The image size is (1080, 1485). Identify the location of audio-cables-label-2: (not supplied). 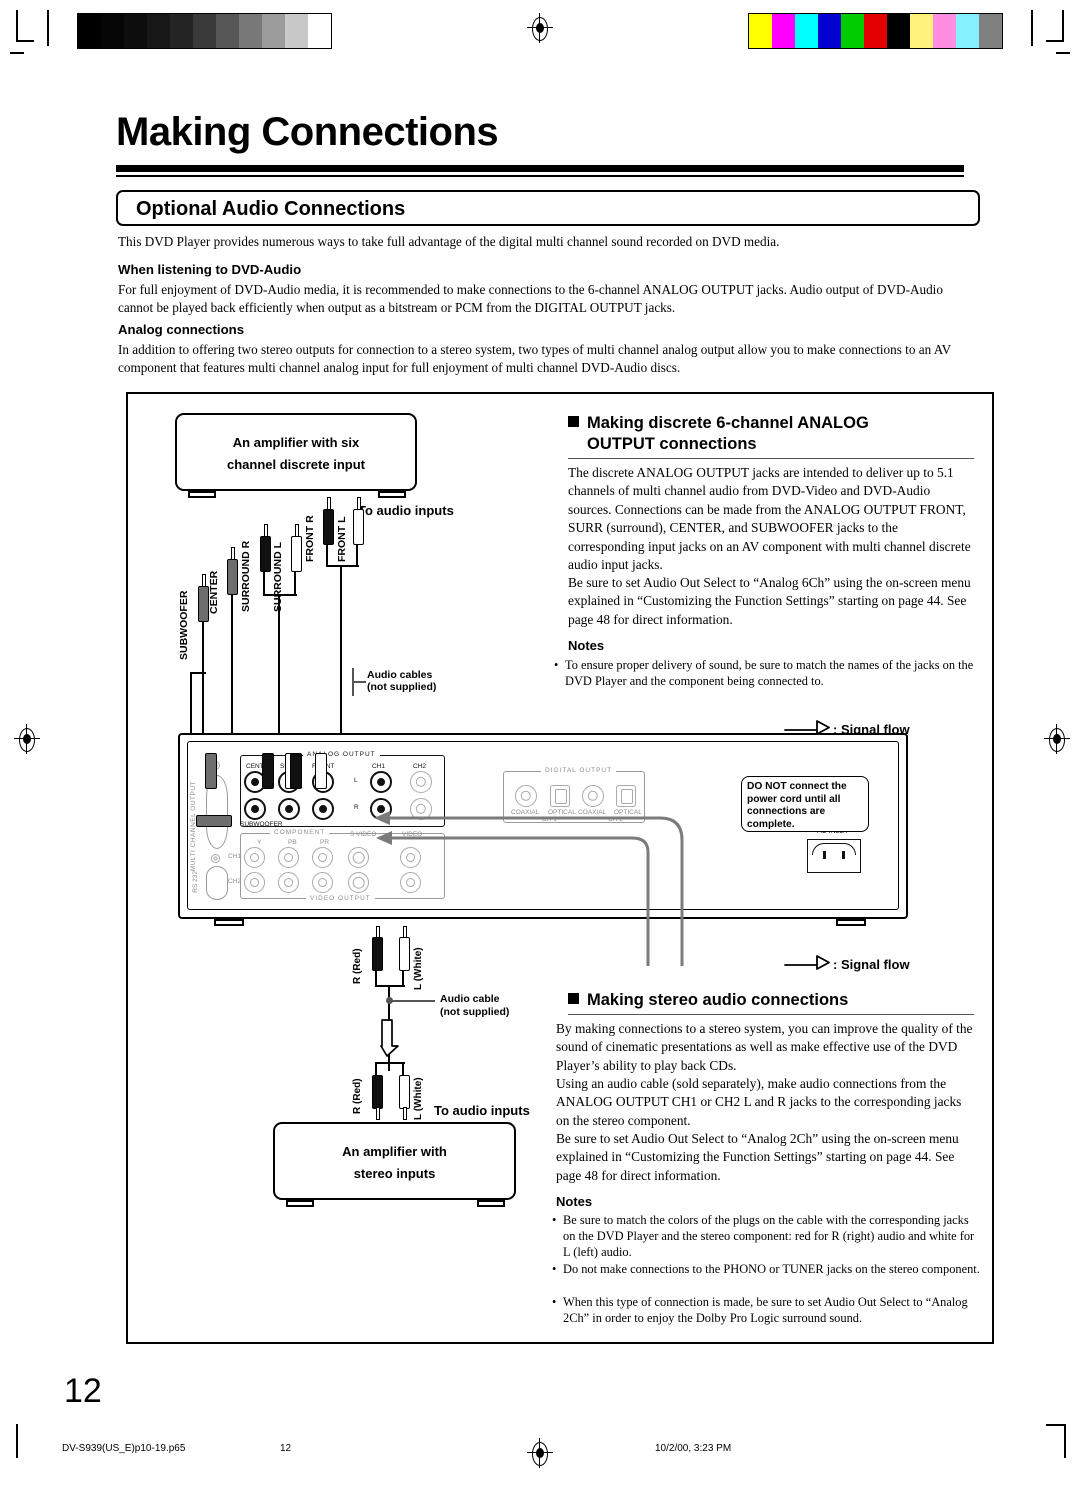
(402, 687).